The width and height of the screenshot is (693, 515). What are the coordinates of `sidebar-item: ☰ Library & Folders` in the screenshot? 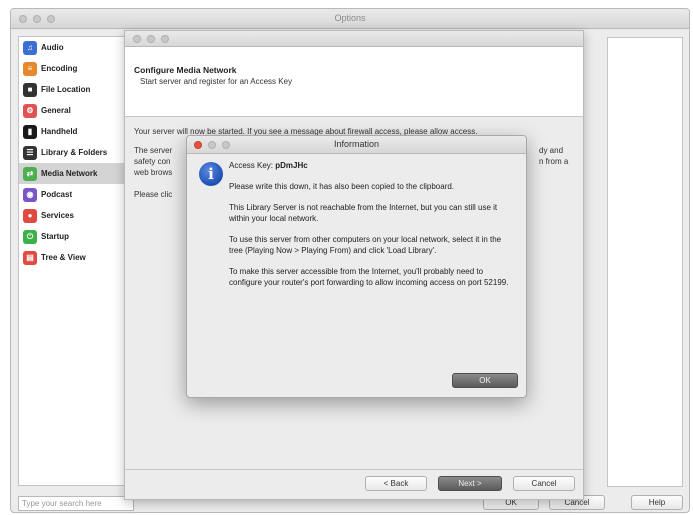 It's located at (76, 152).